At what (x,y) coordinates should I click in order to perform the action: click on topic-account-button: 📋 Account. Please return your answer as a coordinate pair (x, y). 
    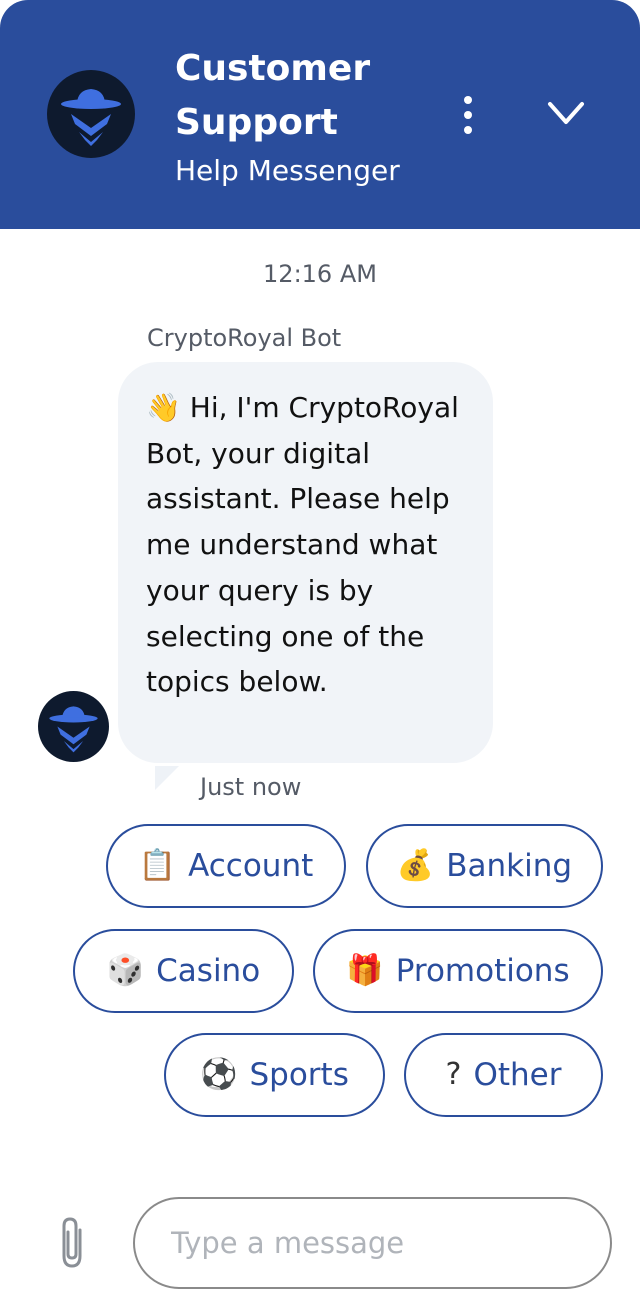
    Looking at the image, I should click on (226, 866).